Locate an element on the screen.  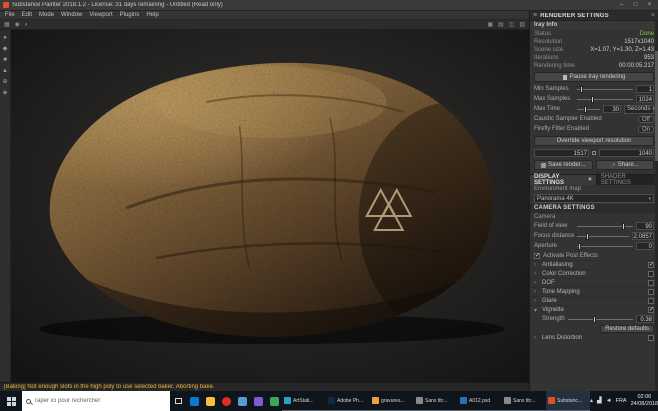
aperture-value: 0 is located at coordinates (645, 246).